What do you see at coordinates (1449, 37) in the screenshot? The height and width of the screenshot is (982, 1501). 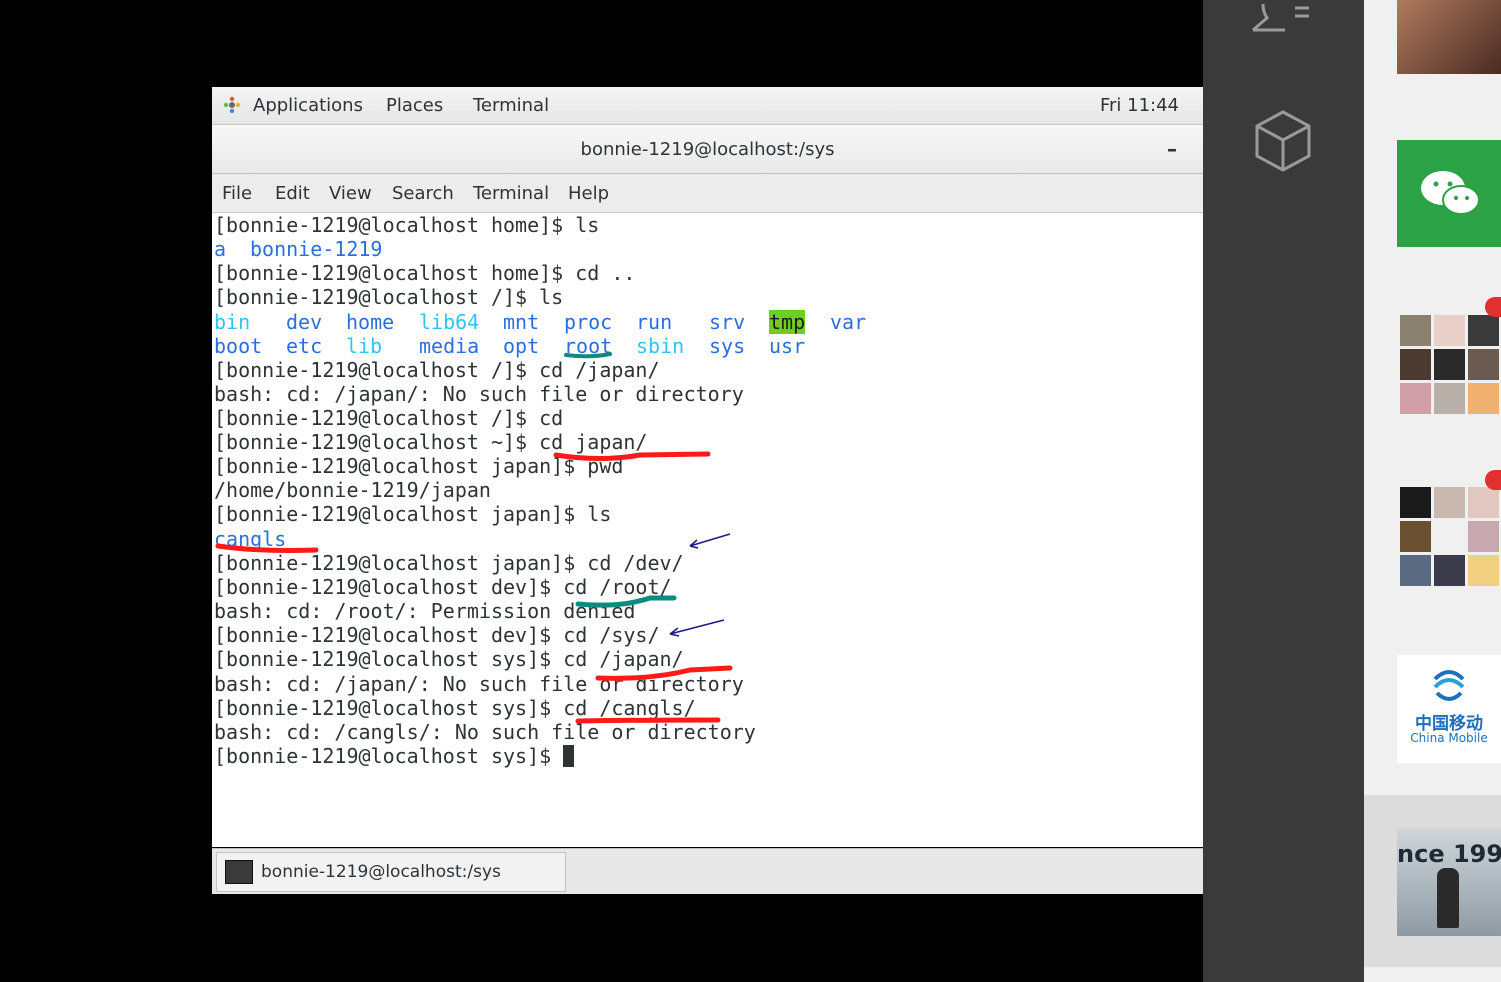 I see `profile-photo` at bounding box center [1449, 37].